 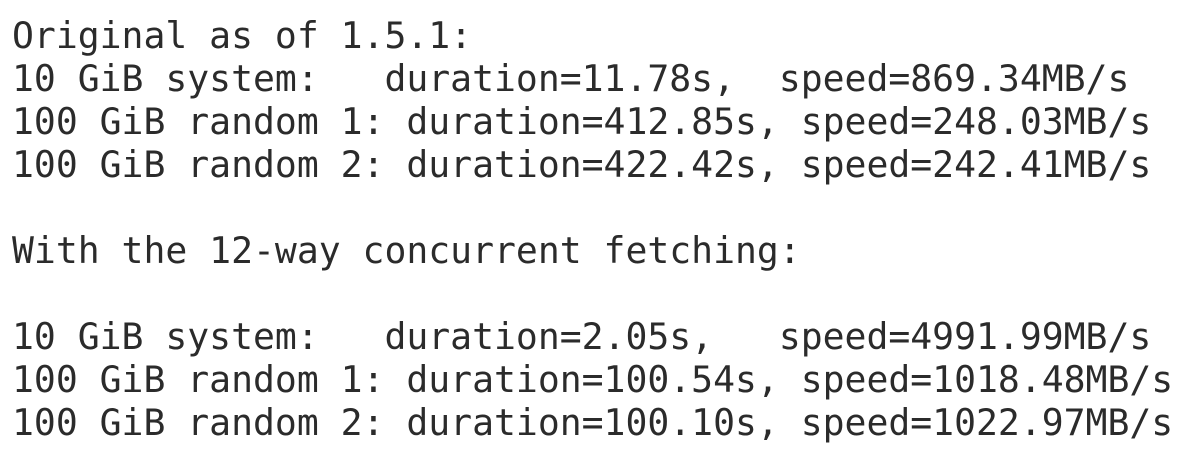 What do you see at coordinates (406, 250) in the screenshot?
I see `text-line-concurrent-header: With the 12-way concurrent fetching:` at bounding box center [406, 250].